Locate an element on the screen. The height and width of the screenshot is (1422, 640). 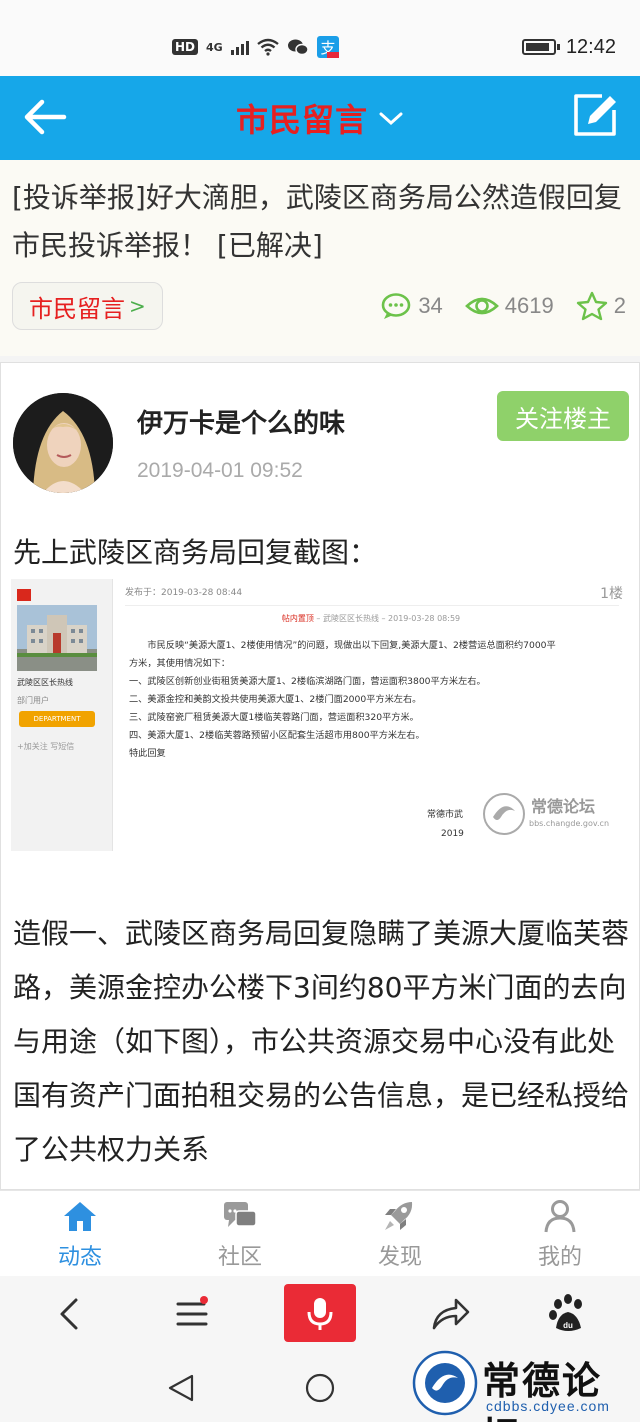
bottom-tab-bar: 动态 社区 发现 我的 is located at coordinates (320, 1233).